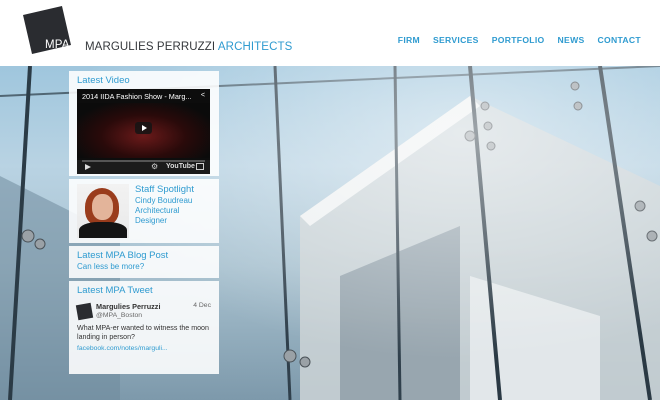 The width and height of the screenshot is (660, 400). Describe the element at coordinates (164, 189) in the screenshot. I see `staff-spotlight-heading: Staff Spotlight` at that location.